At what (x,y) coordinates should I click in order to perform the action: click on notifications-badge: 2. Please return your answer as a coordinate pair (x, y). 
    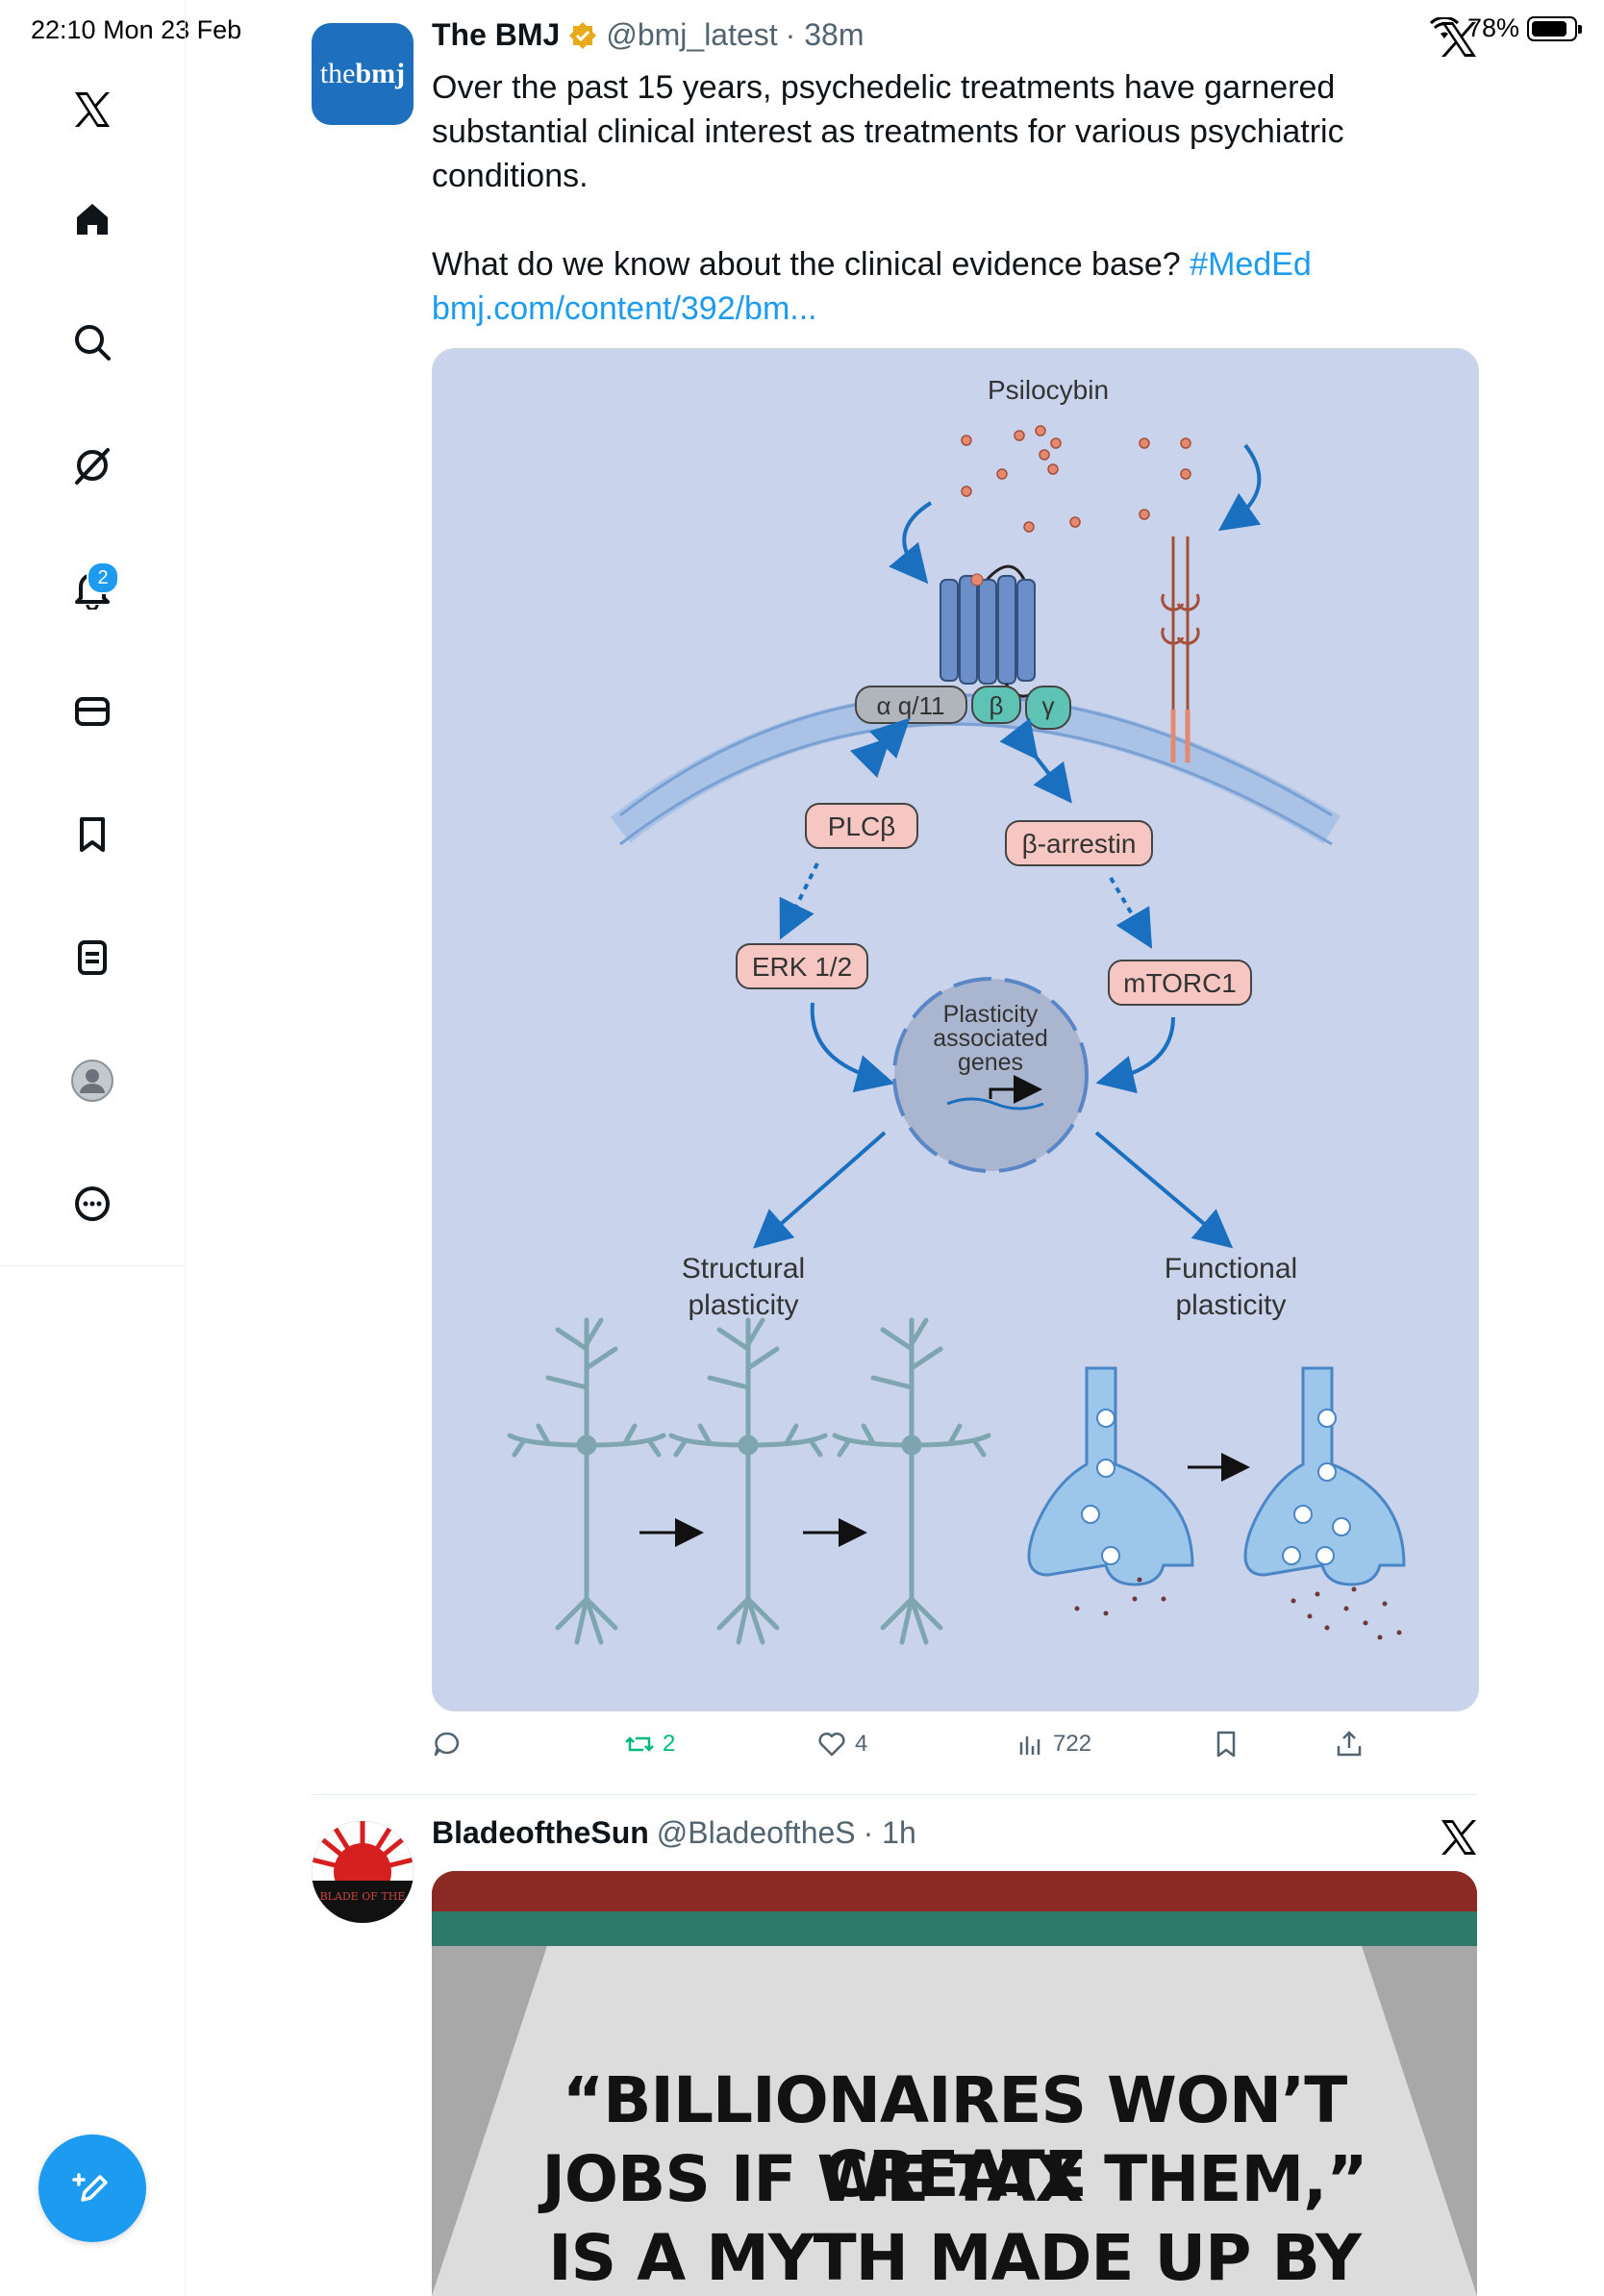
    Looking at the image, I should click on (103, 578).